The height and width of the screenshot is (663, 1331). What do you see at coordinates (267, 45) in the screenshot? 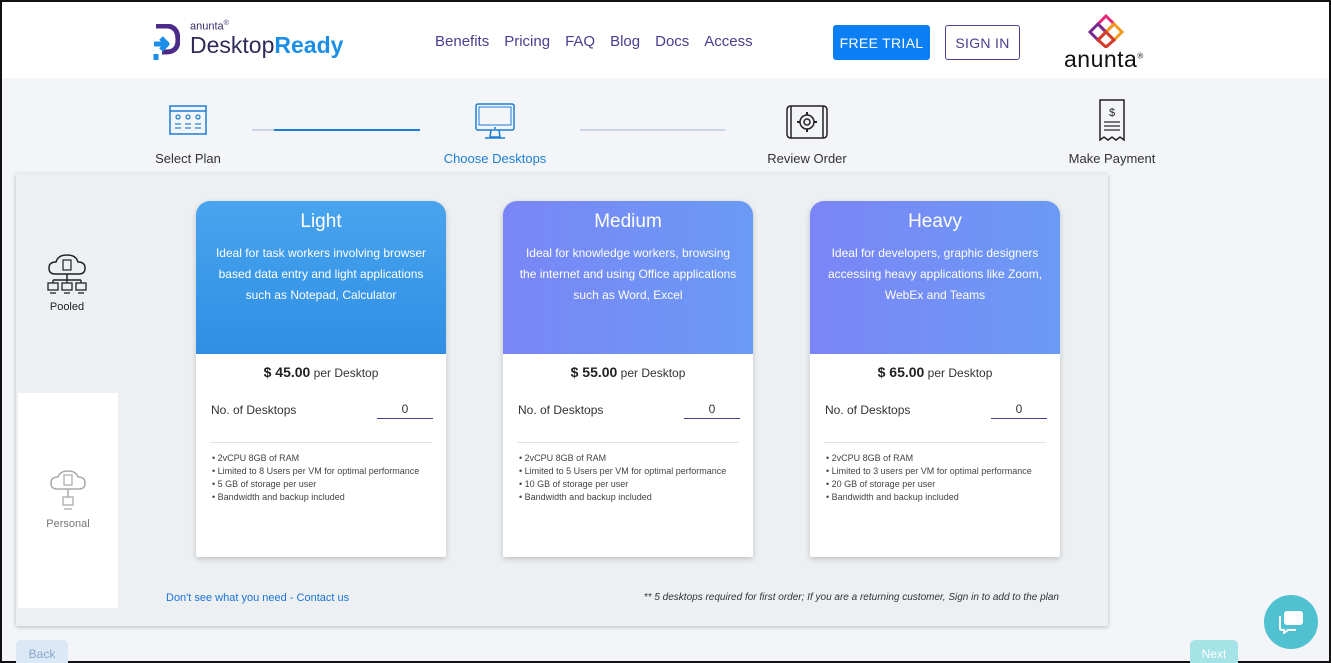
I see `logo-product-text: DesktopReady` at bounding box center [267, 45].